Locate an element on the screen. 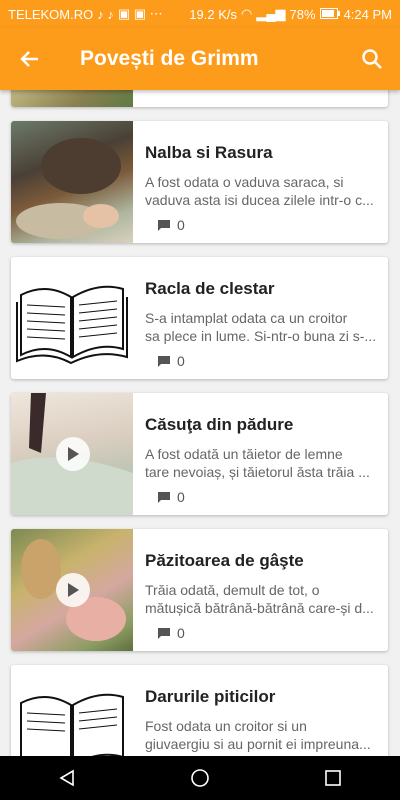 The width and height of the screenshot is (400, 800). battery-percent: 78% is located at coordinates (302, 14).